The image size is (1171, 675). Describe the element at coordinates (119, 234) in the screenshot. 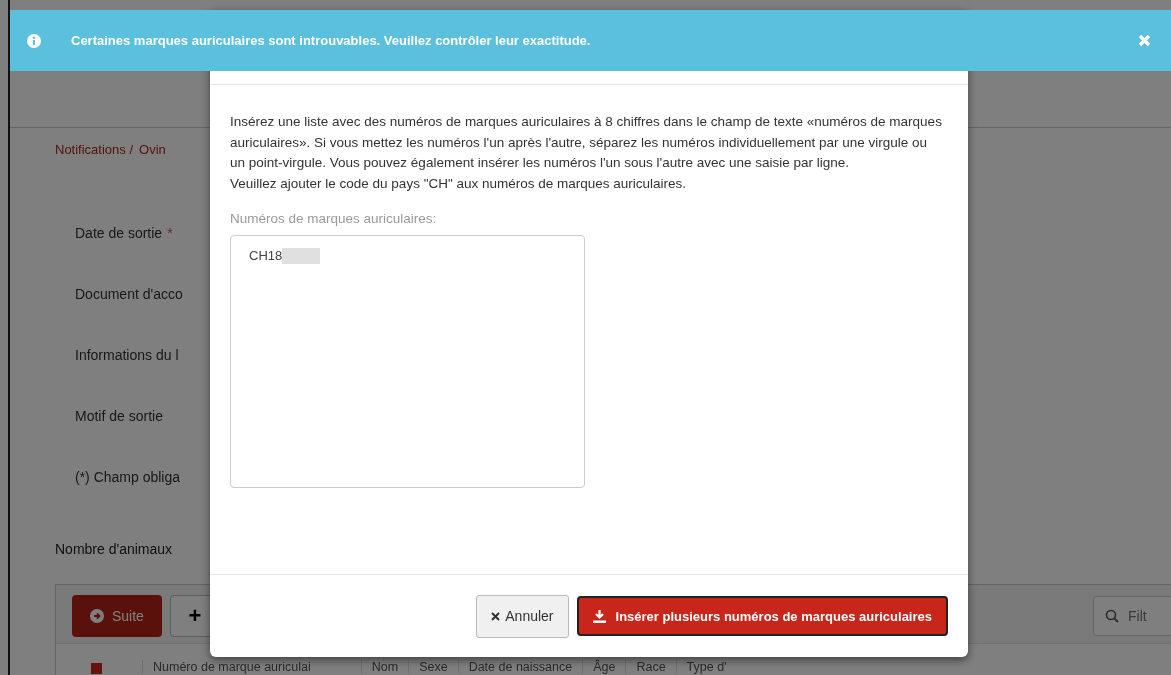

I see `form-label: Date de sortie` at that location.